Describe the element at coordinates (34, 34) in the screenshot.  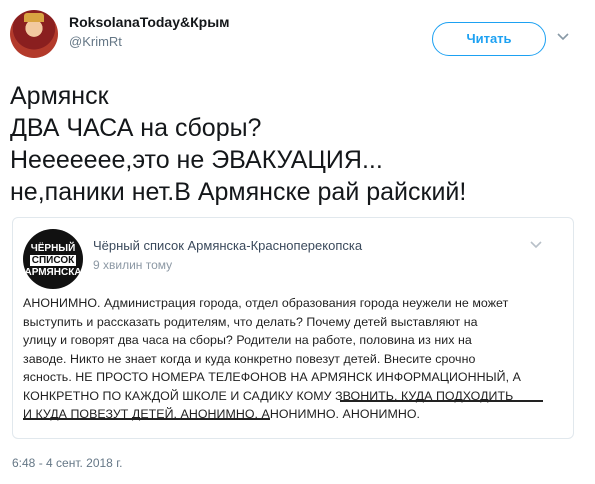
I see `author-avatar` at that location.